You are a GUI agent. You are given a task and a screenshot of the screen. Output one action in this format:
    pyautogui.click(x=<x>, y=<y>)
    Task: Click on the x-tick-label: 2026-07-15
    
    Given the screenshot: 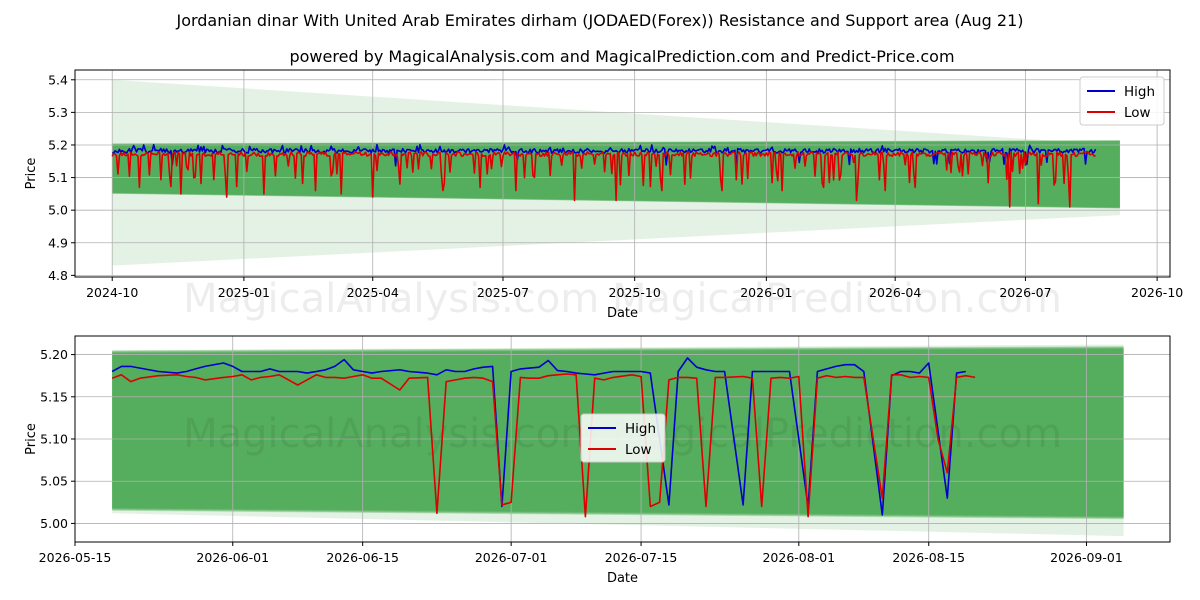 What is the action you would take?
    pyautogui.click(x=641, y=557)
    